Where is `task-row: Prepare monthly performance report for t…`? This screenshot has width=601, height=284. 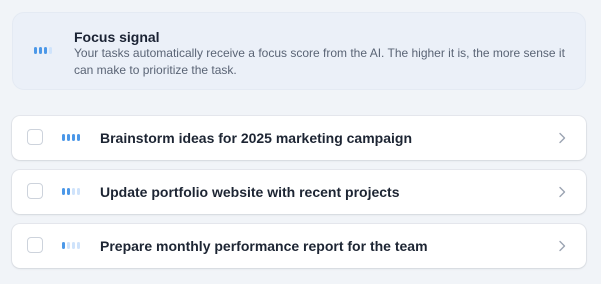
task-row: Prepare monthly performance report for t… is located at coordinates (299, 246).